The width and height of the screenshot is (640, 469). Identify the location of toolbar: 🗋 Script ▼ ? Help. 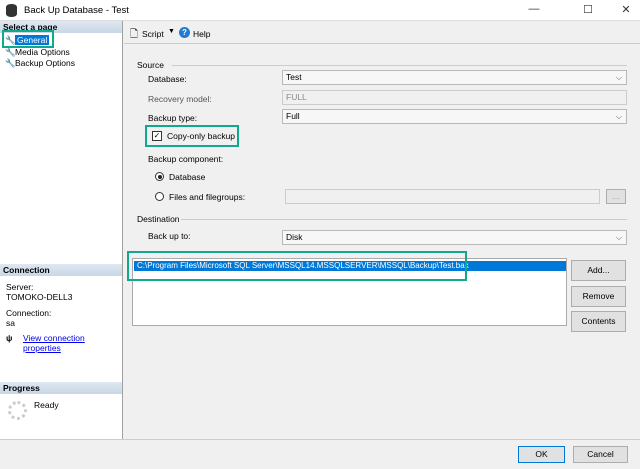
(382, 33).